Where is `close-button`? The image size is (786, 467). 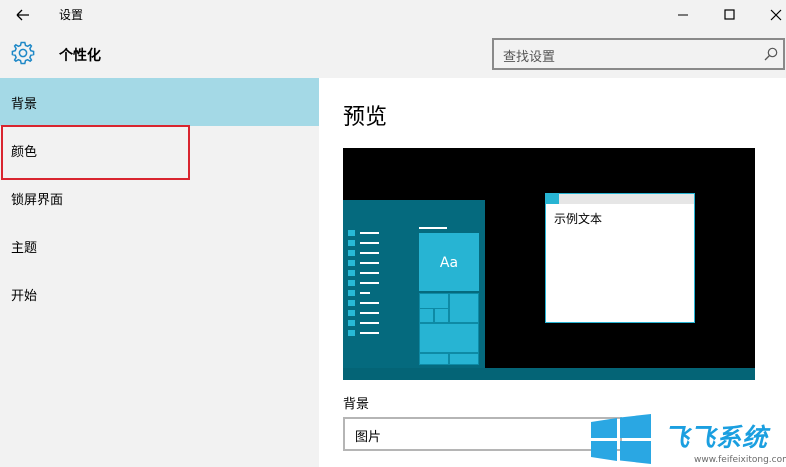 close-button is located at coordinates (769, 15).